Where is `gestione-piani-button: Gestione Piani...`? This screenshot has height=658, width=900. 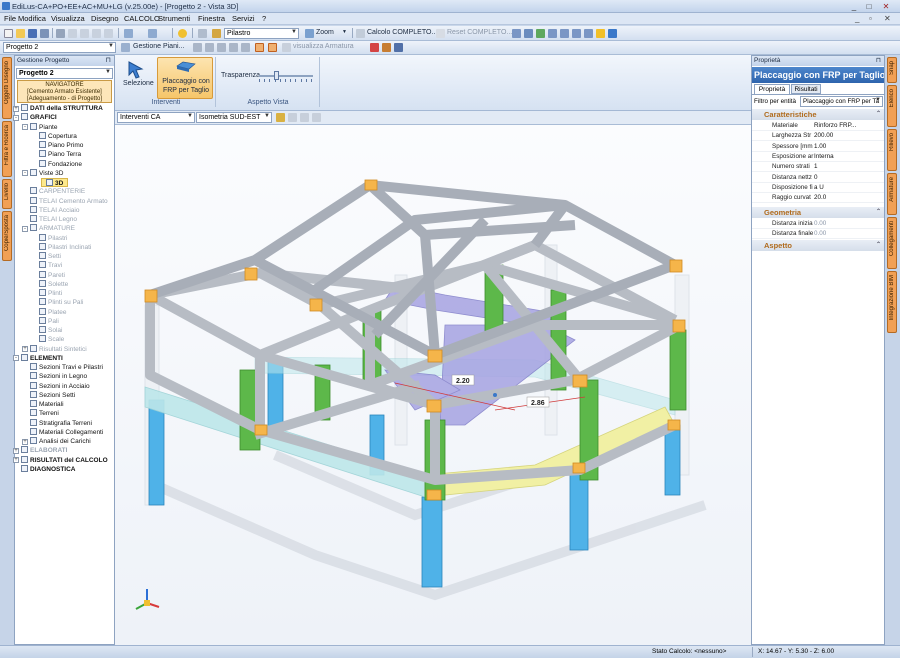 gestione-piani-button: Gestione Piani... is located at coordinates (158, 46).